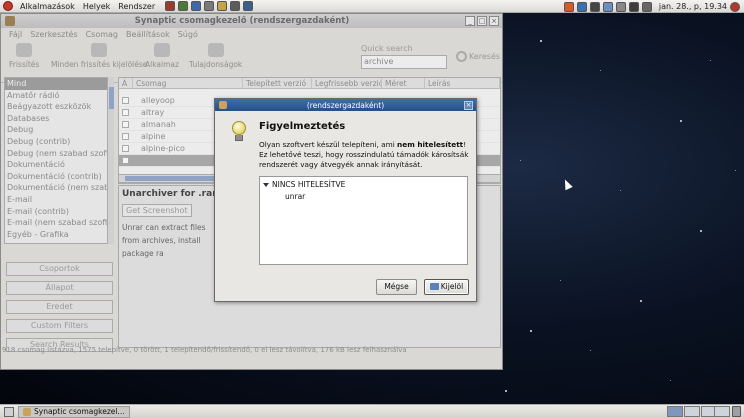 This screenshot has width=744, height=418. I want to click on category-item: Debug, so click(58, 130).